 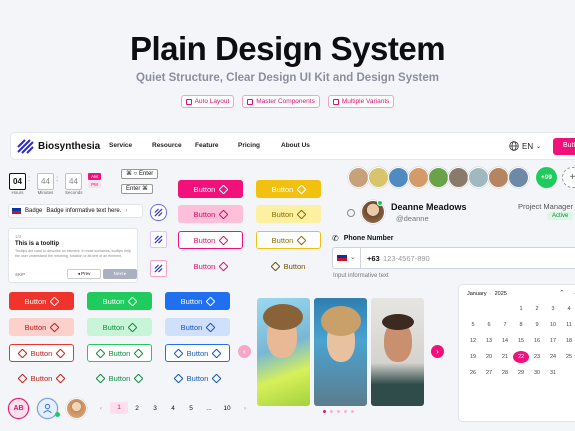 I want to click on pm-toggle: PM, so click(x=94, y=184).